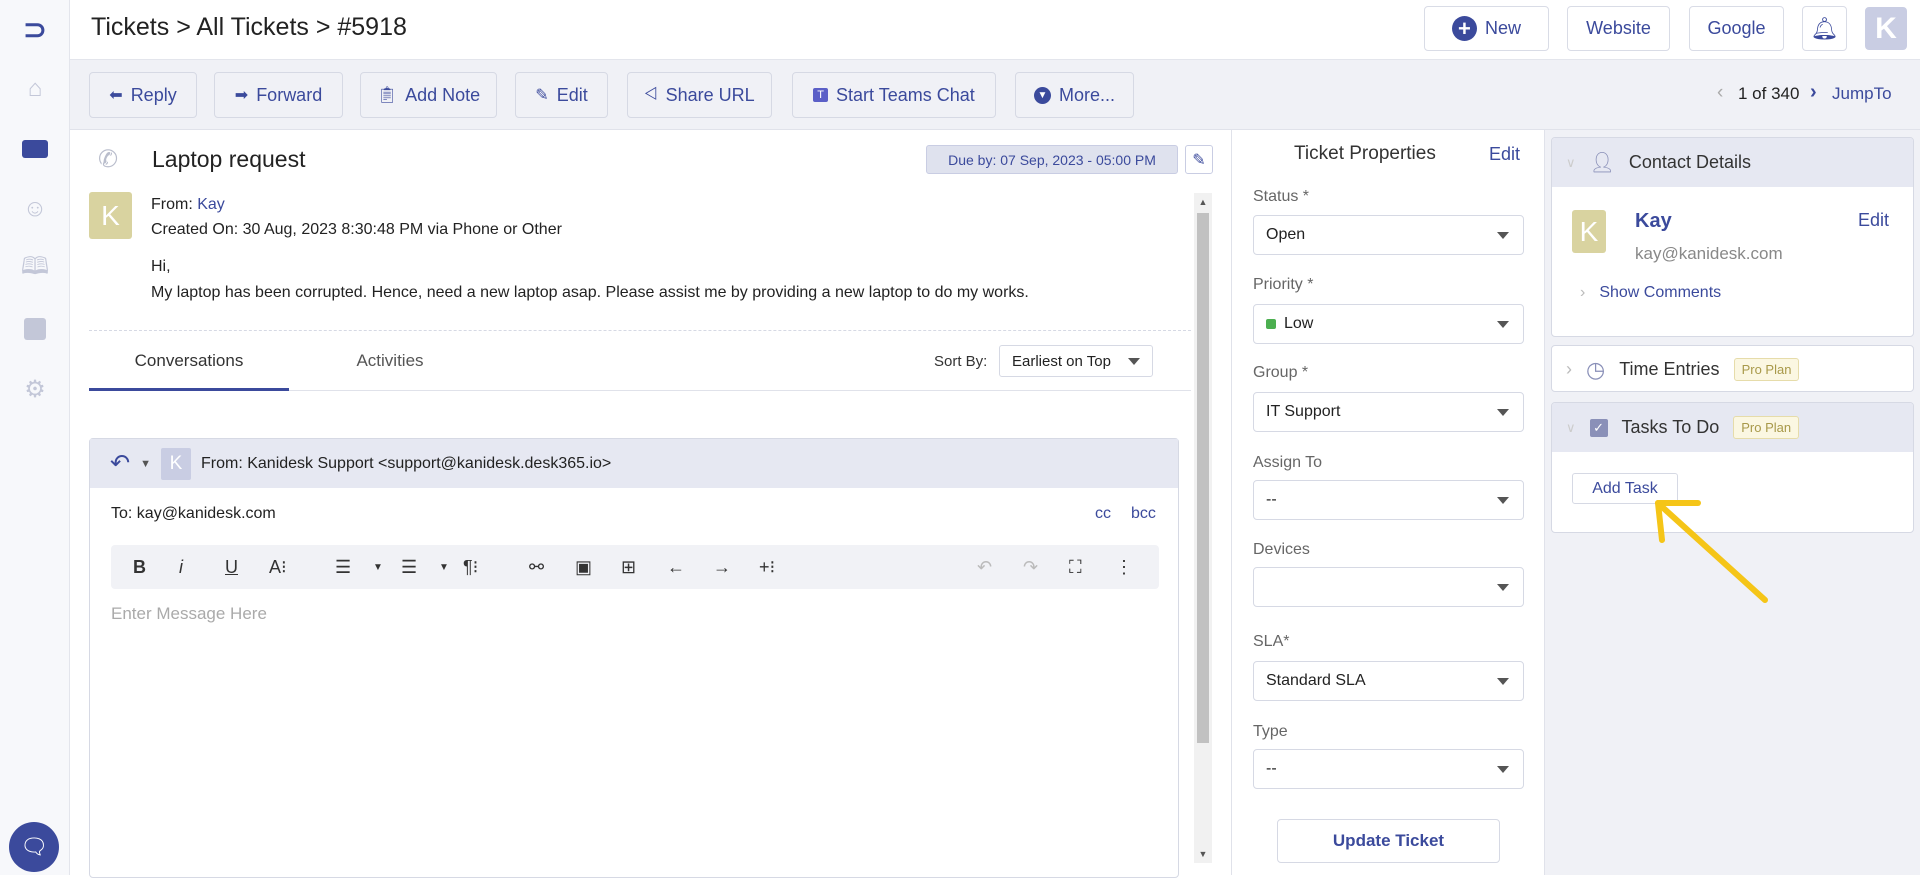 The image size is (1920, 878). What do you see at coordinates (1653, 221) in the screenshot?
I see `contact-name: Kay` at bounding box center [1653, 221].